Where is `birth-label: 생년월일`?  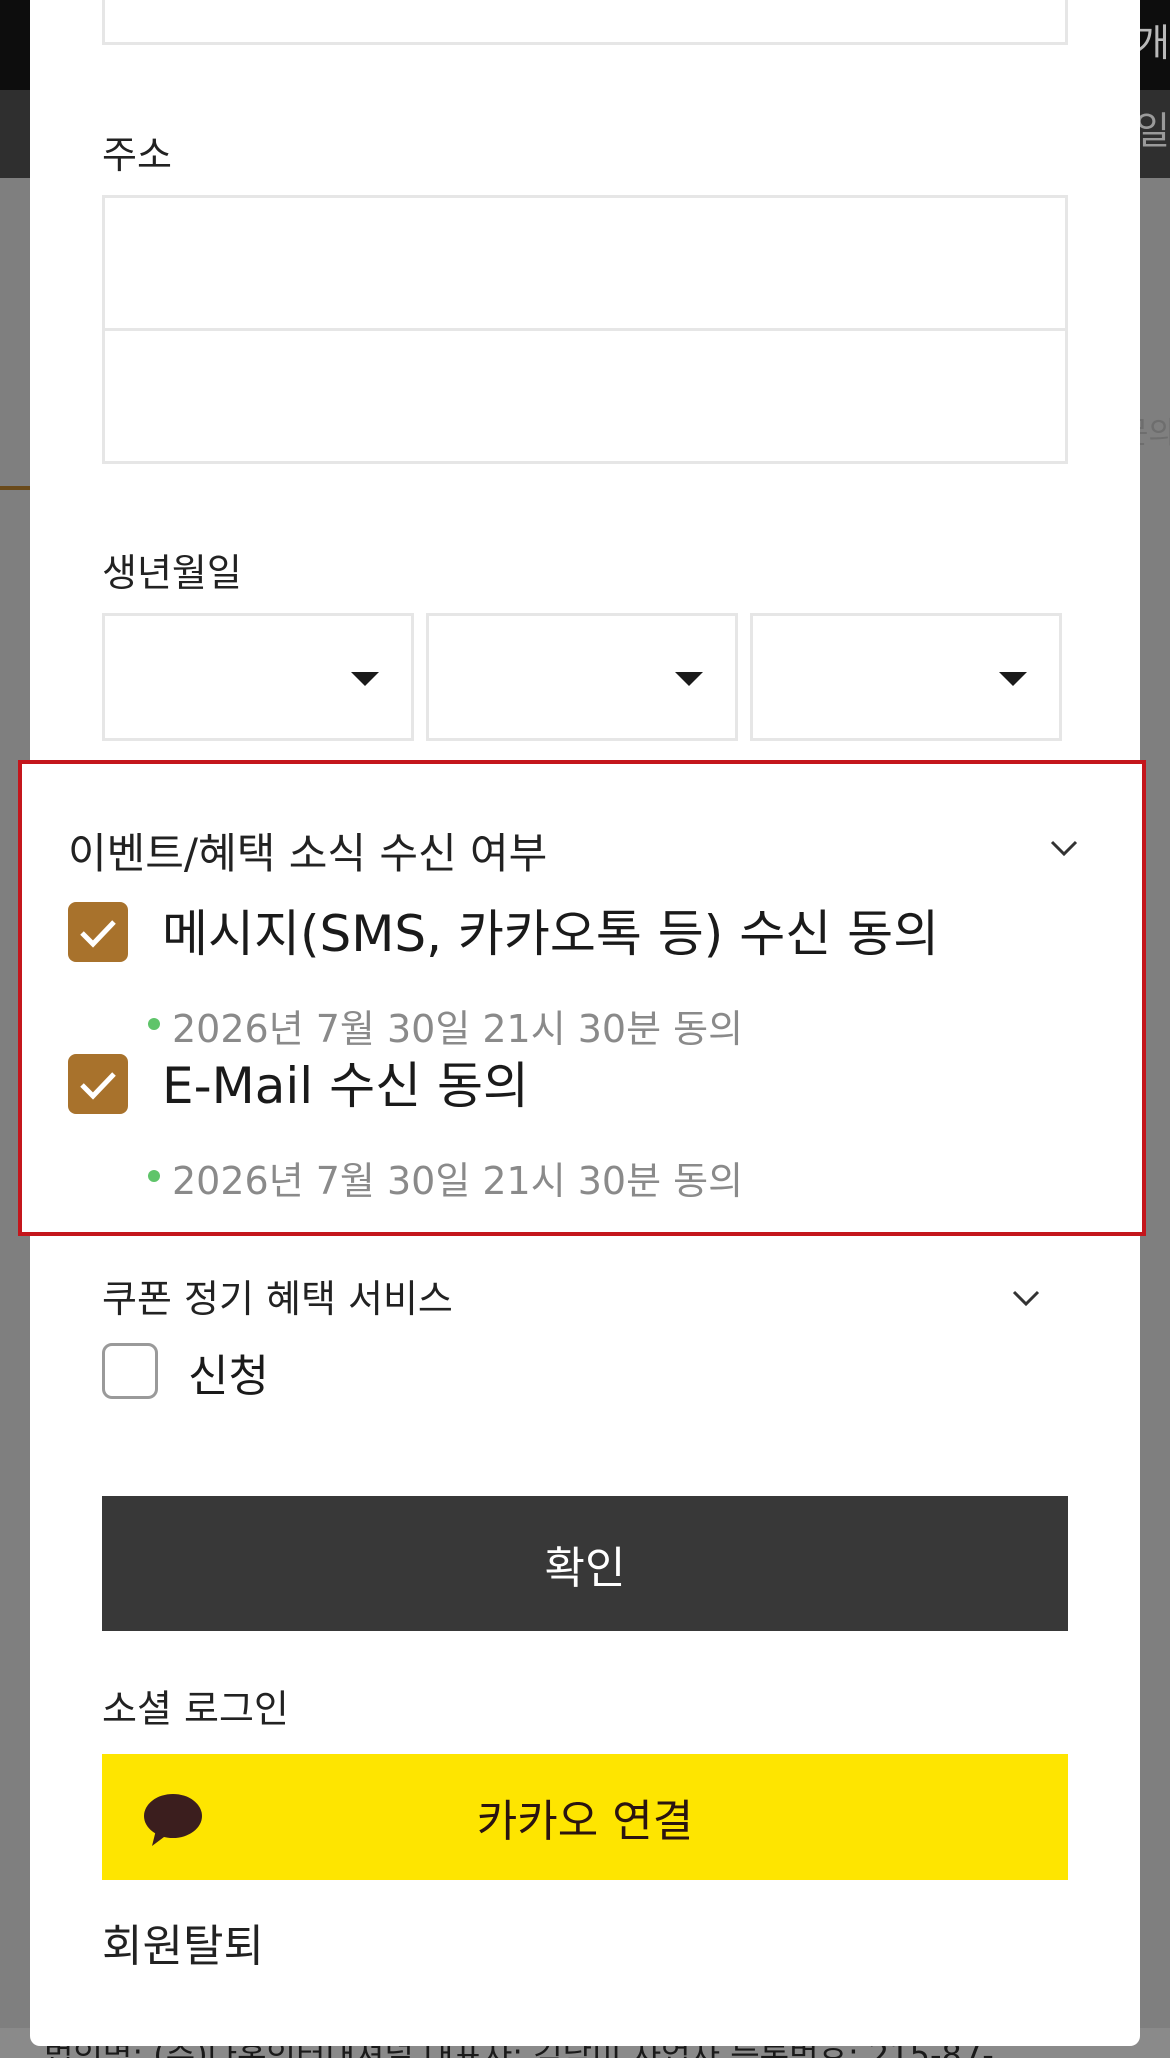
birth-label: 생년월일 is located at coordinates (172, 573).